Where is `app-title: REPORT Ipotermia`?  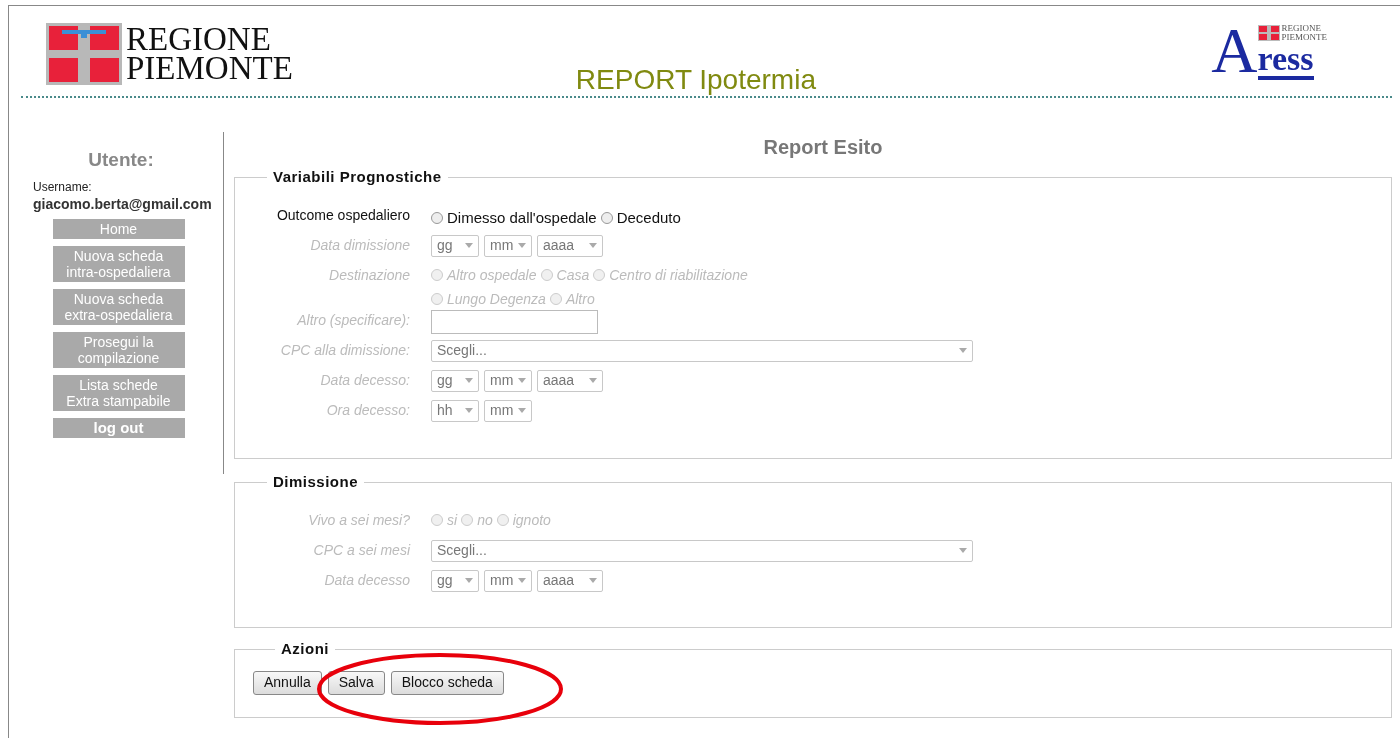
app-title: REPORT Ipotermia is located at coordinates (695, 80).